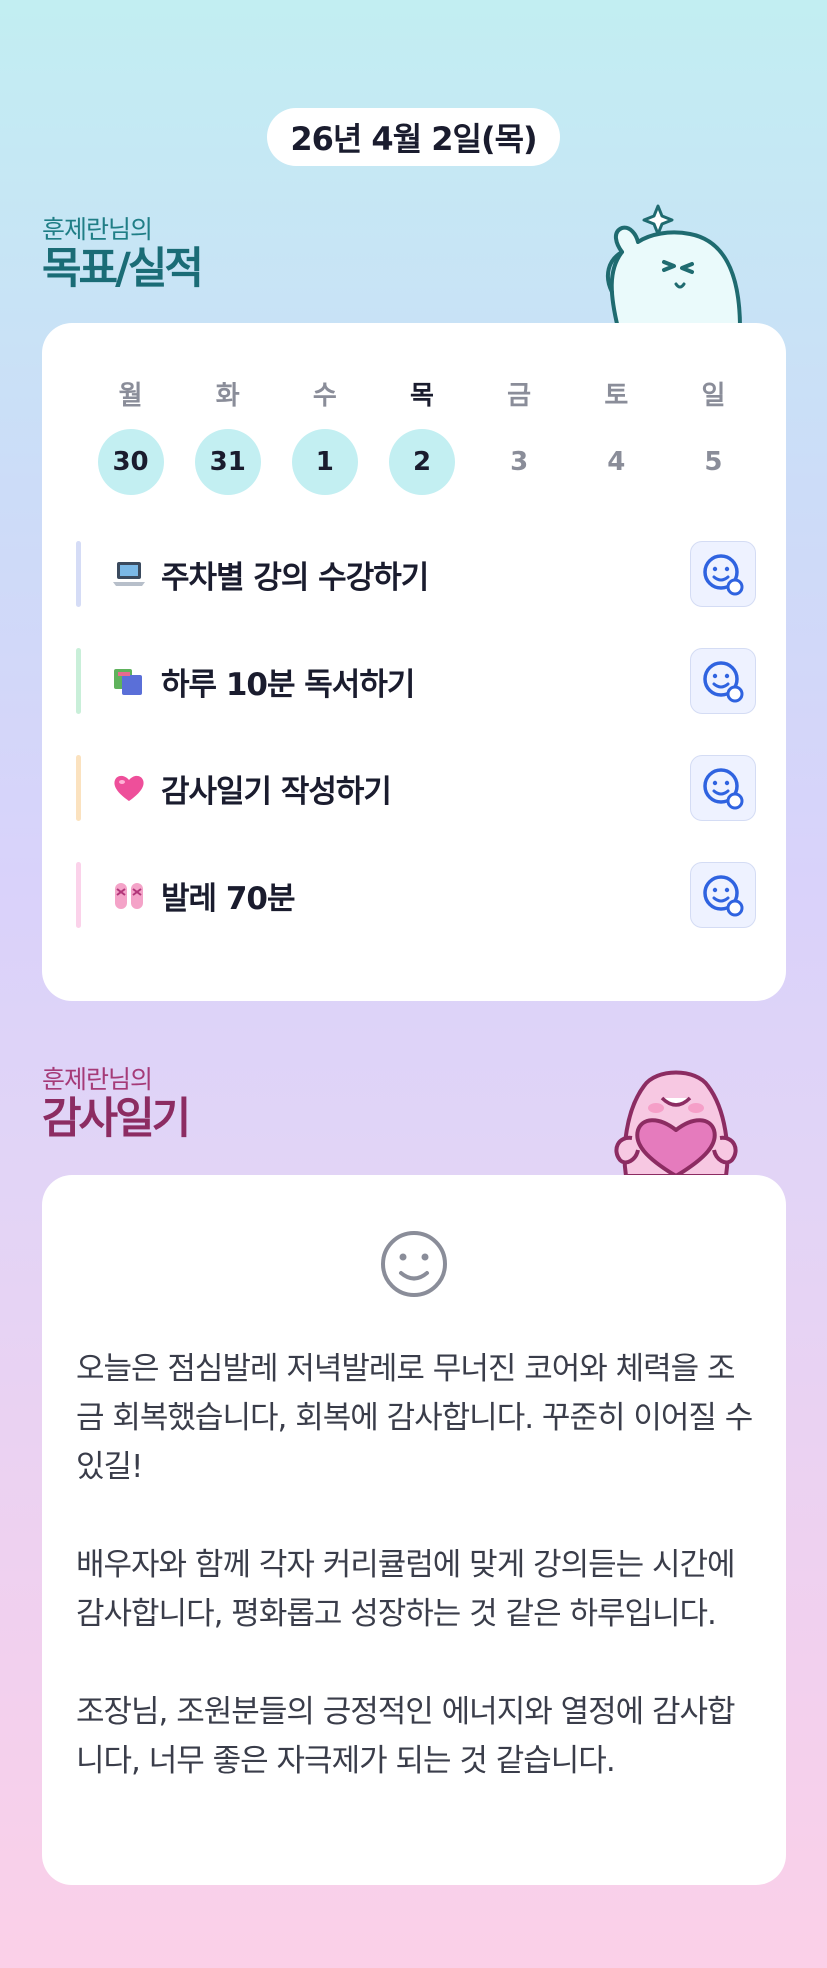 The height and width of the screenshot is (1968, 827). Describe the element at coordinates (227, 462) in the screenshot. I see `date-number: 31` at that location.